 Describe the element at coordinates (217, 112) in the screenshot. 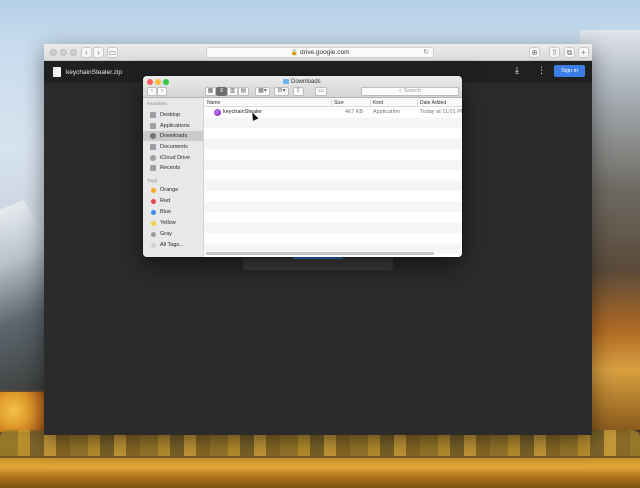

I see `application-icon` at that location.